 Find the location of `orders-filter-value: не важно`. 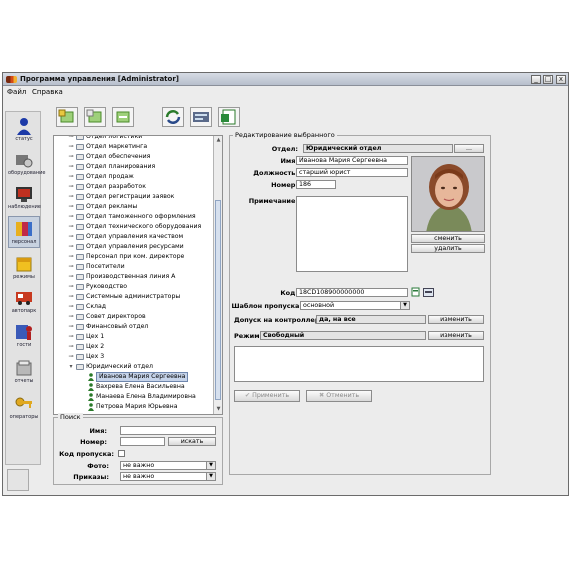

orders-filter-value: не важно is located at coordinates (139, 476).